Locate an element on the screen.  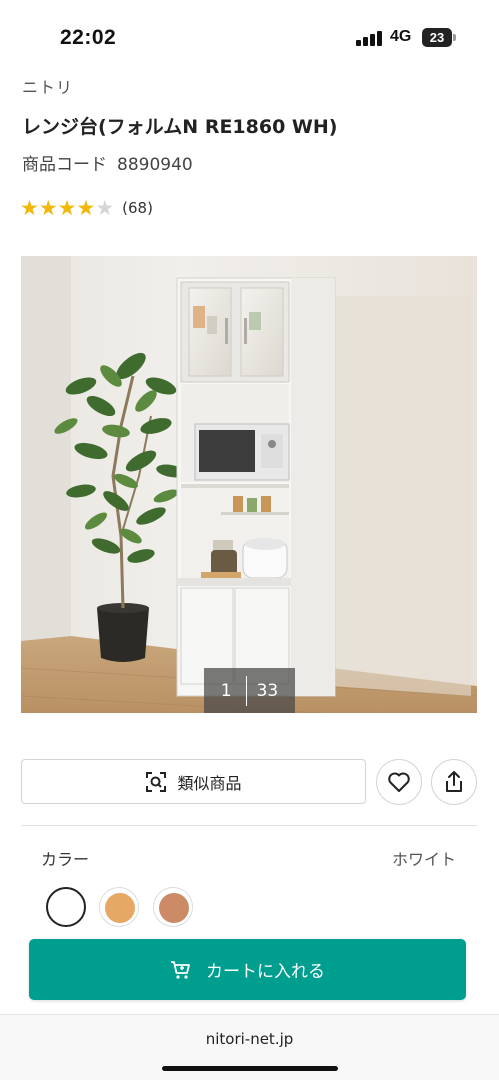
image-counter: 1 33 is located at coordinates (249, 690).